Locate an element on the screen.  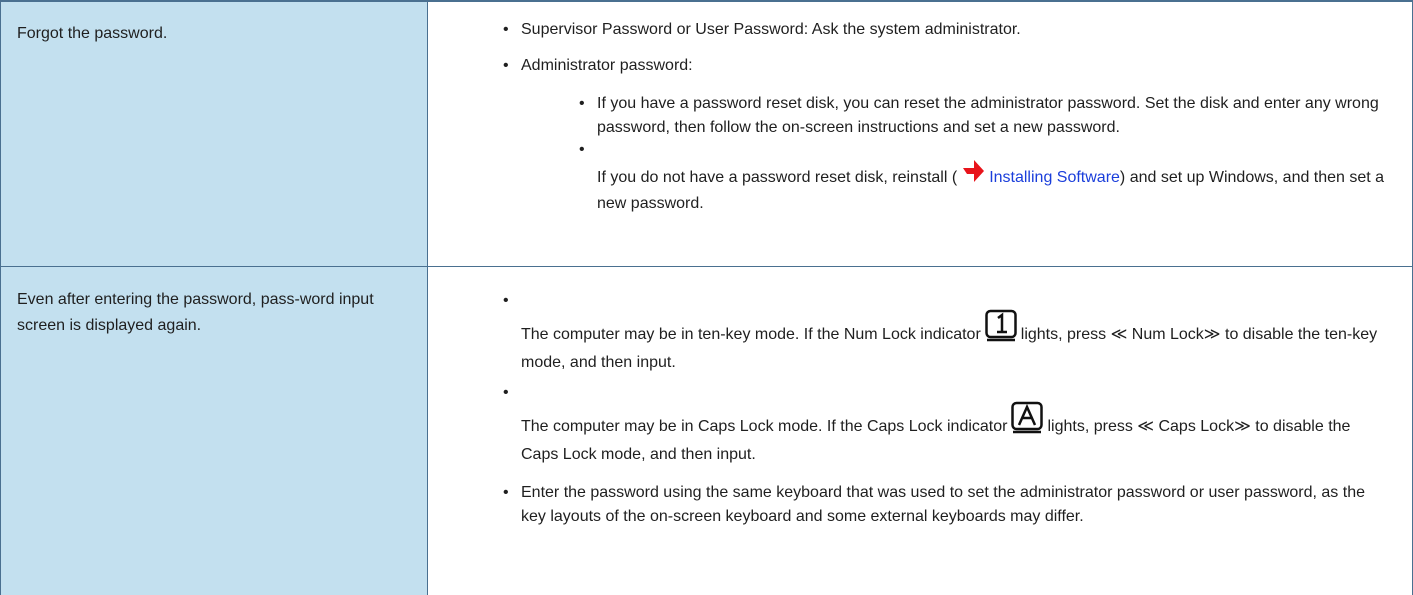
num-lock-indicator-icon is located at coordinates (1001, 330).